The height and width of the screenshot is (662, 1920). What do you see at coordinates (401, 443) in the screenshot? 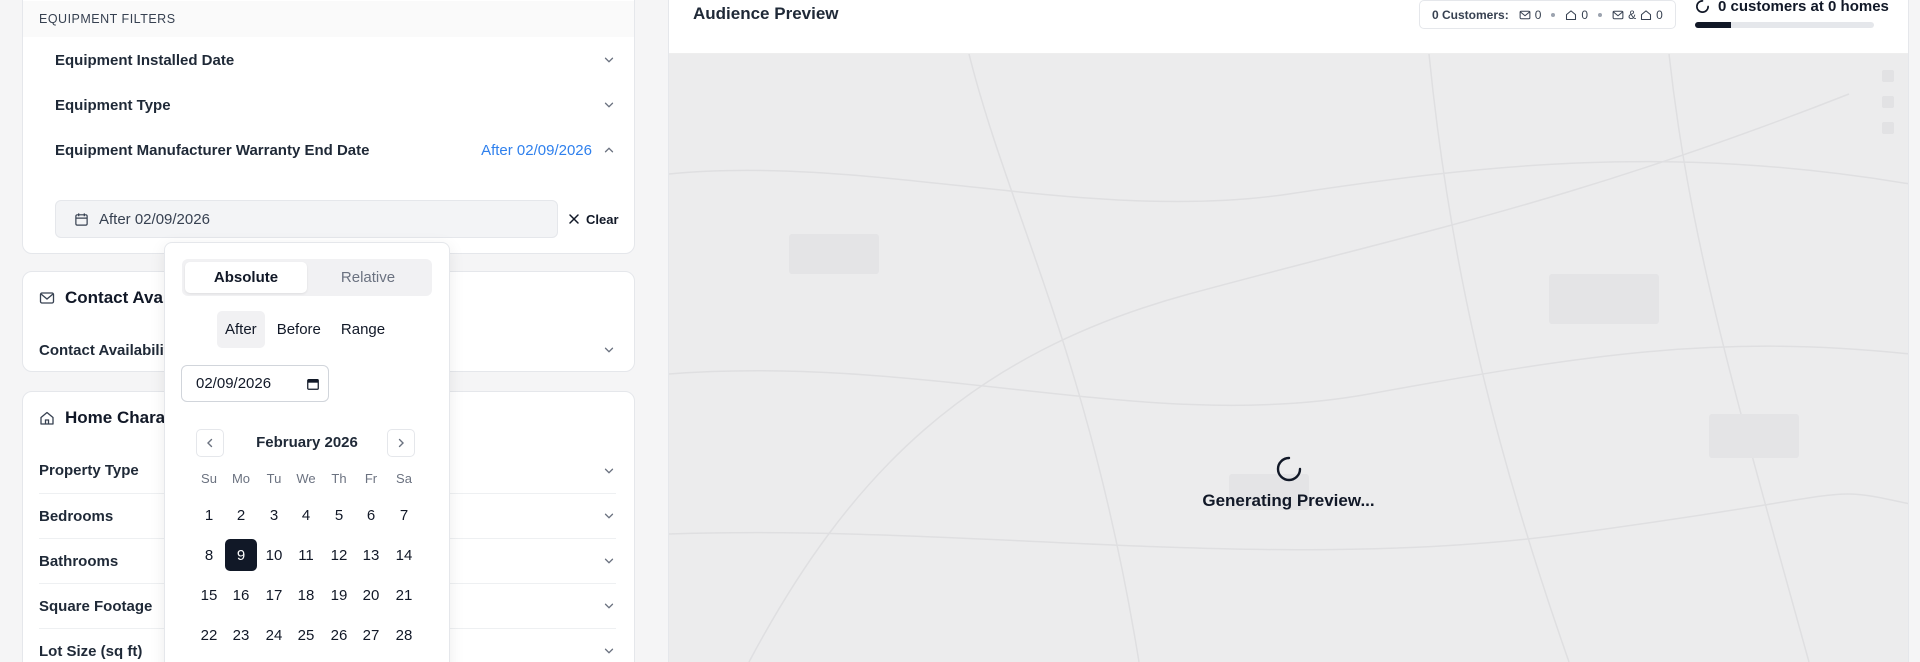
I see `next-month-button` at bounding box center [401, 443].